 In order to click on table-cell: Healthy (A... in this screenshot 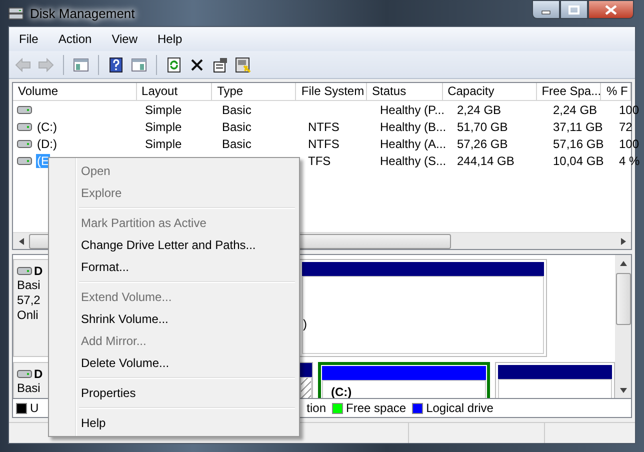, I will do `click(413, 143)`.